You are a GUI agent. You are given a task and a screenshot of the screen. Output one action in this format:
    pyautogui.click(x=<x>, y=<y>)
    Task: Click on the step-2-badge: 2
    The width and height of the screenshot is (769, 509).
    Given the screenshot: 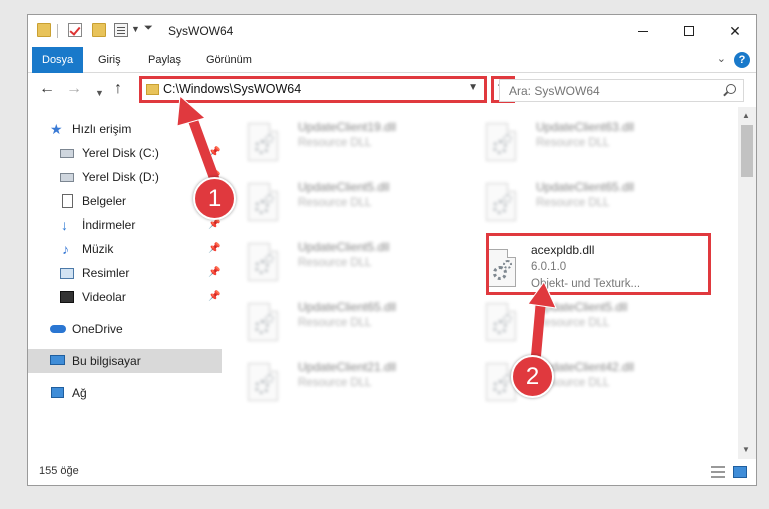 What is the action you would take?
    pyautogui.click(x=532, y=376)
    